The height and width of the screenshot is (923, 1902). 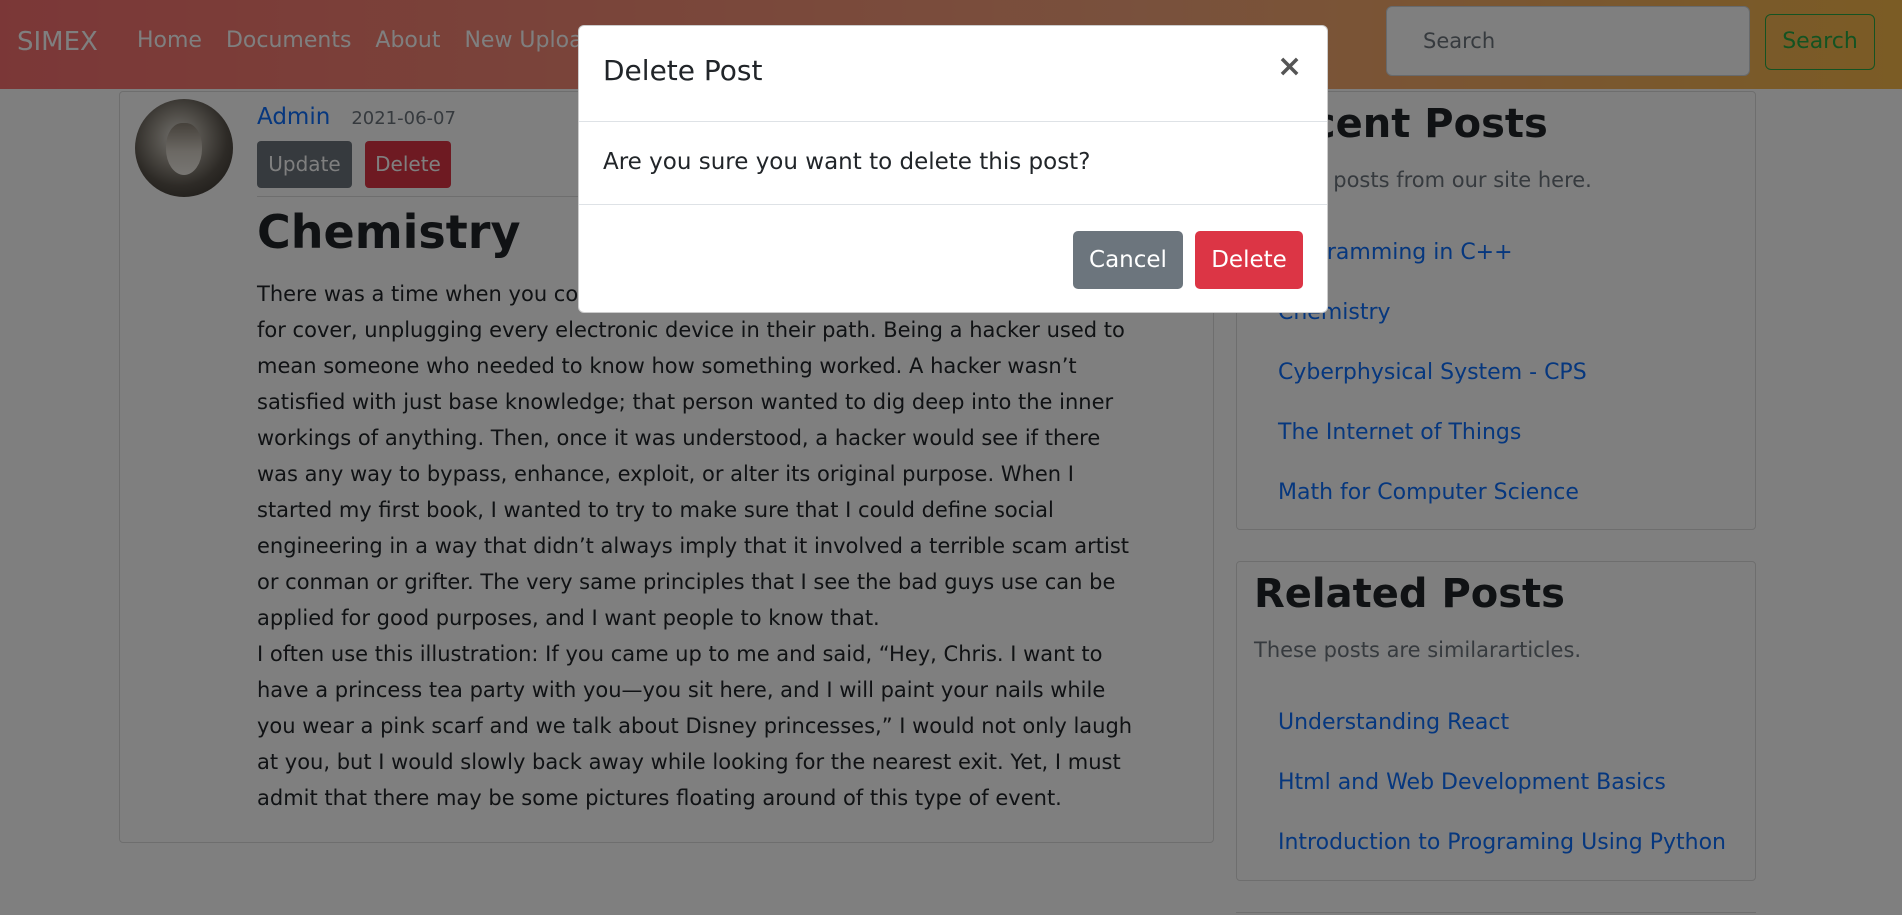 What do you see at coordinates (1289, 67) in the screenshot?
I see `close-icon: ×` at bounding box center [1289, 67].